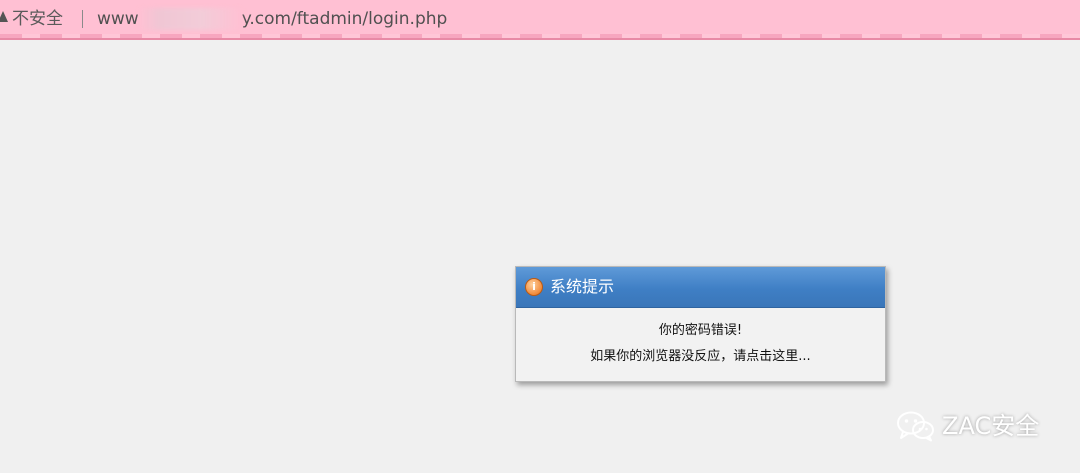 Image resolution: width=1080 pixels, height=473 pixels. What do you see at coordinates (991, 426) in the screenshot?
I see `watermark-text: ZAC安全` at bounding box center [991, 426].